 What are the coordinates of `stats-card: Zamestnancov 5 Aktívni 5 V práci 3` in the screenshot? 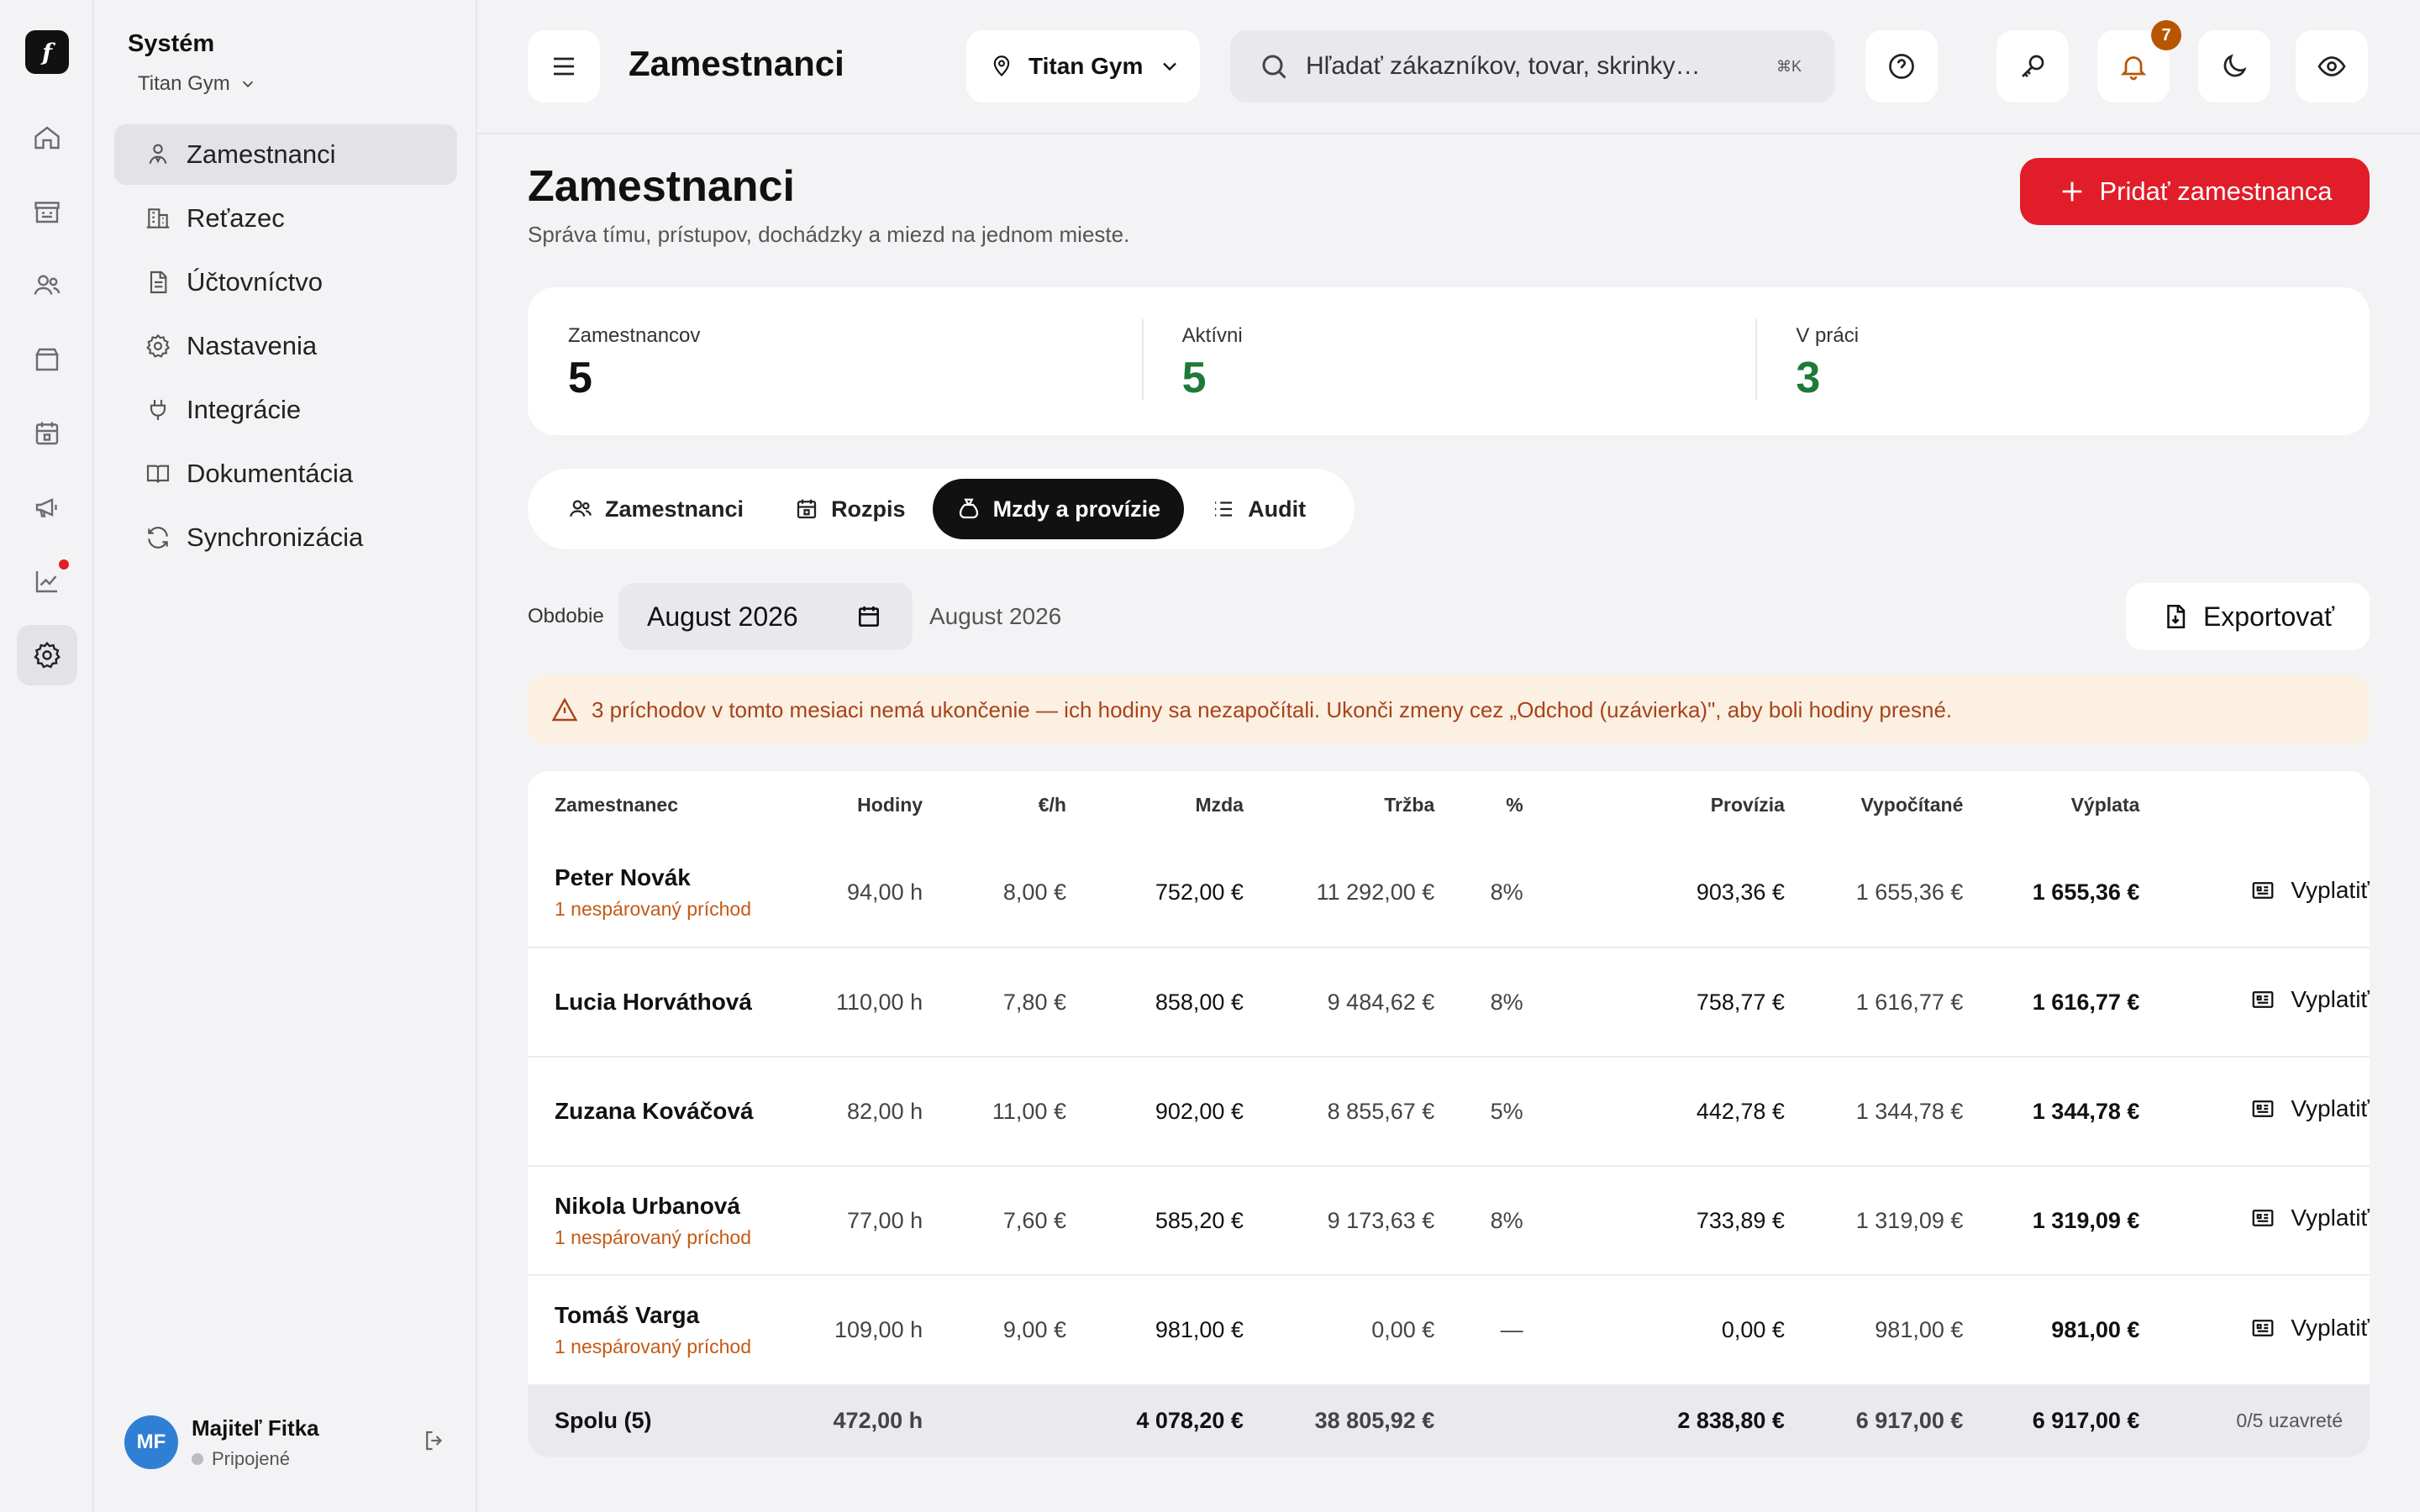 It's located at (1449, 361).